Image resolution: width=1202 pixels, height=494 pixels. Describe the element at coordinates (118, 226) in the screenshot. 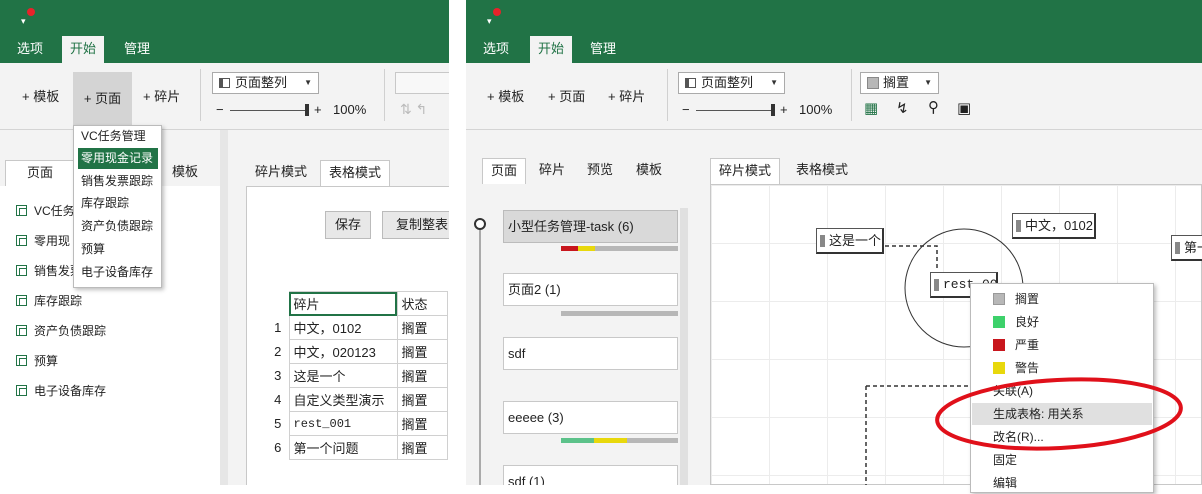

I see `dropdown-item: 资产负债跟踪` at that location.